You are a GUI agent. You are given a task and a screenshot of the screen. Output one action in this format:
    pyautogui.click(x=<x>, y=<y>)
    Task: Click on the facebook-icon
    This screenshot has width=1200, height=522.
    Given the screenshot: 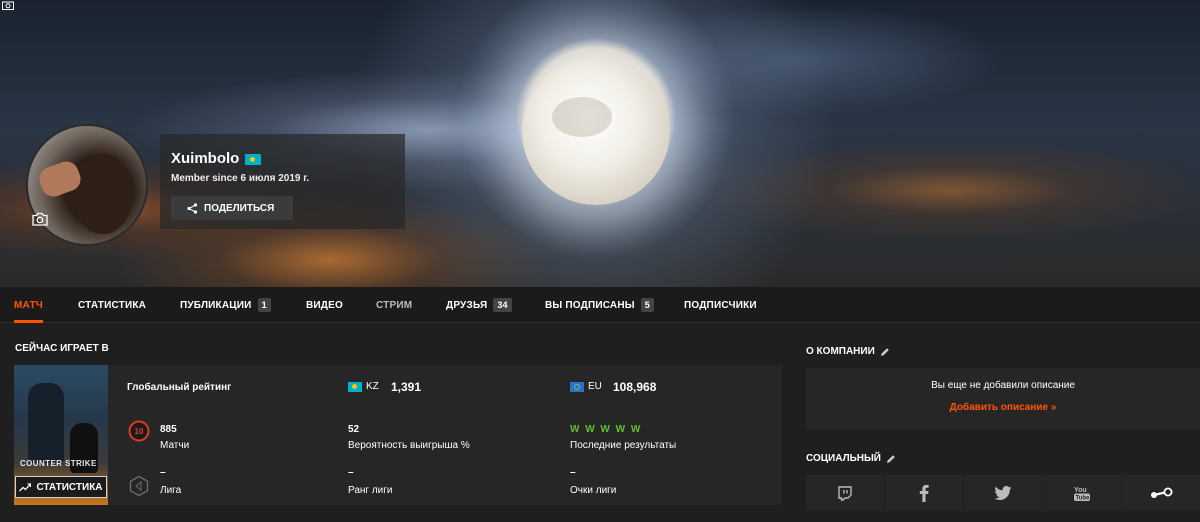 What is the action you would take?
    pyautogui.click(x=924, y=493)
    